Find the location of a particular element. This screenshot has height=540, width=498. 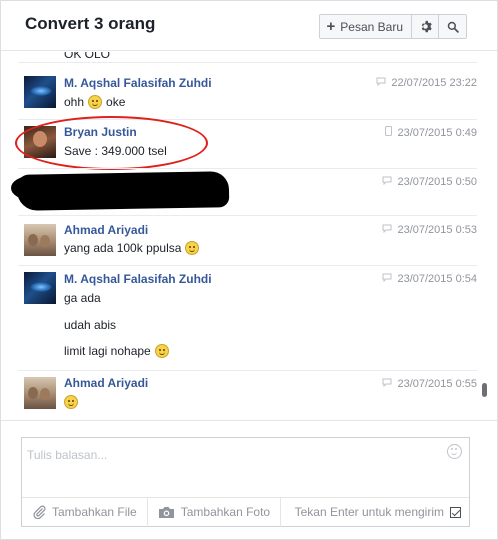

message-line: limit lagi nohape is located at coordinates (107, 351).